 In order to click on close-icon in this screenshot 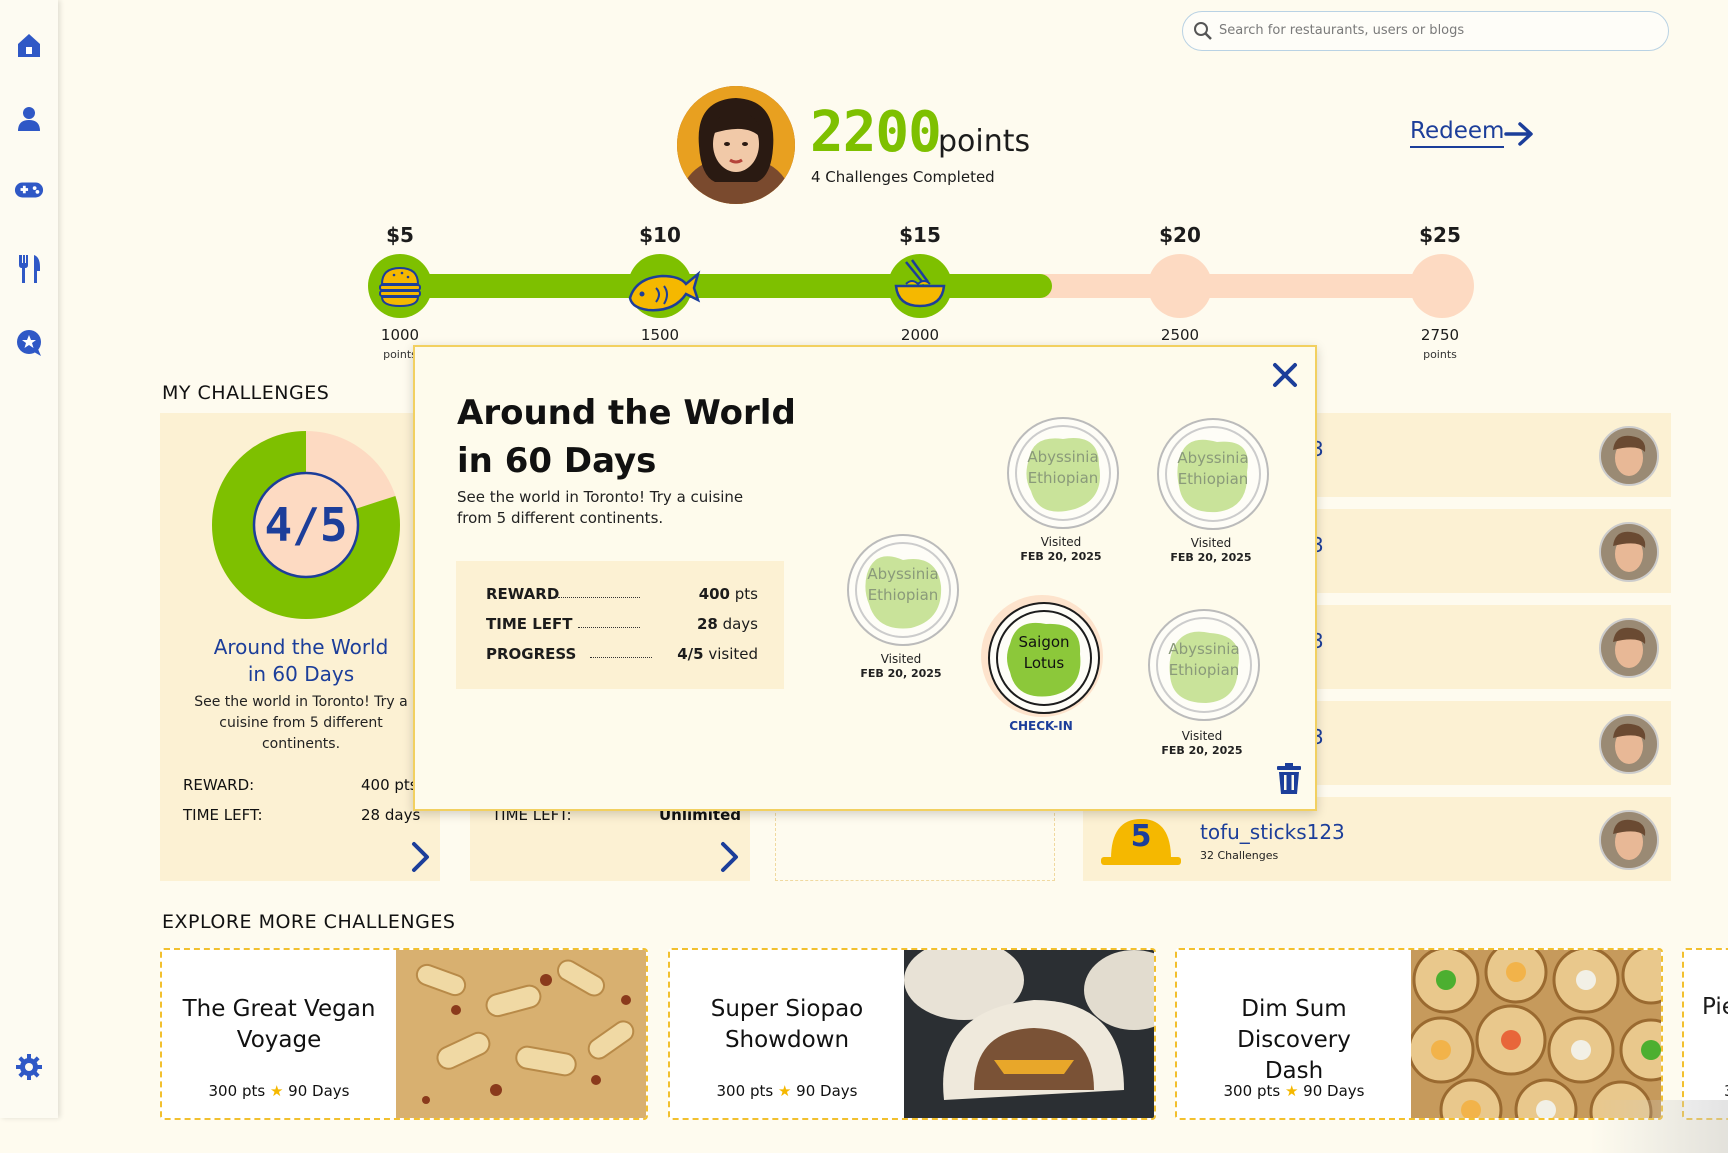, I will do `click(1285, 375)`.